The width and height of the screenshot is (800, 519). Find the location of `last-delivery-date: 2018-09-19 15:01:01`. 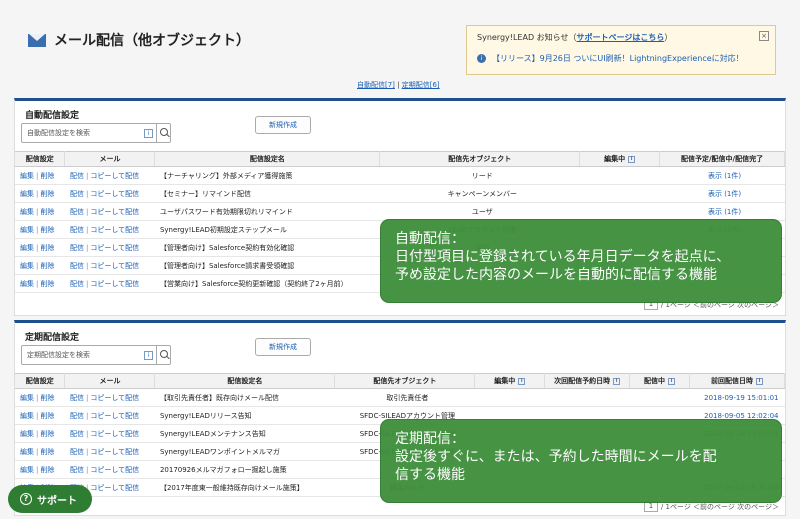

last-delivery-date: 2018-09-19 15:01:01 is located at coordinates (737, 397).